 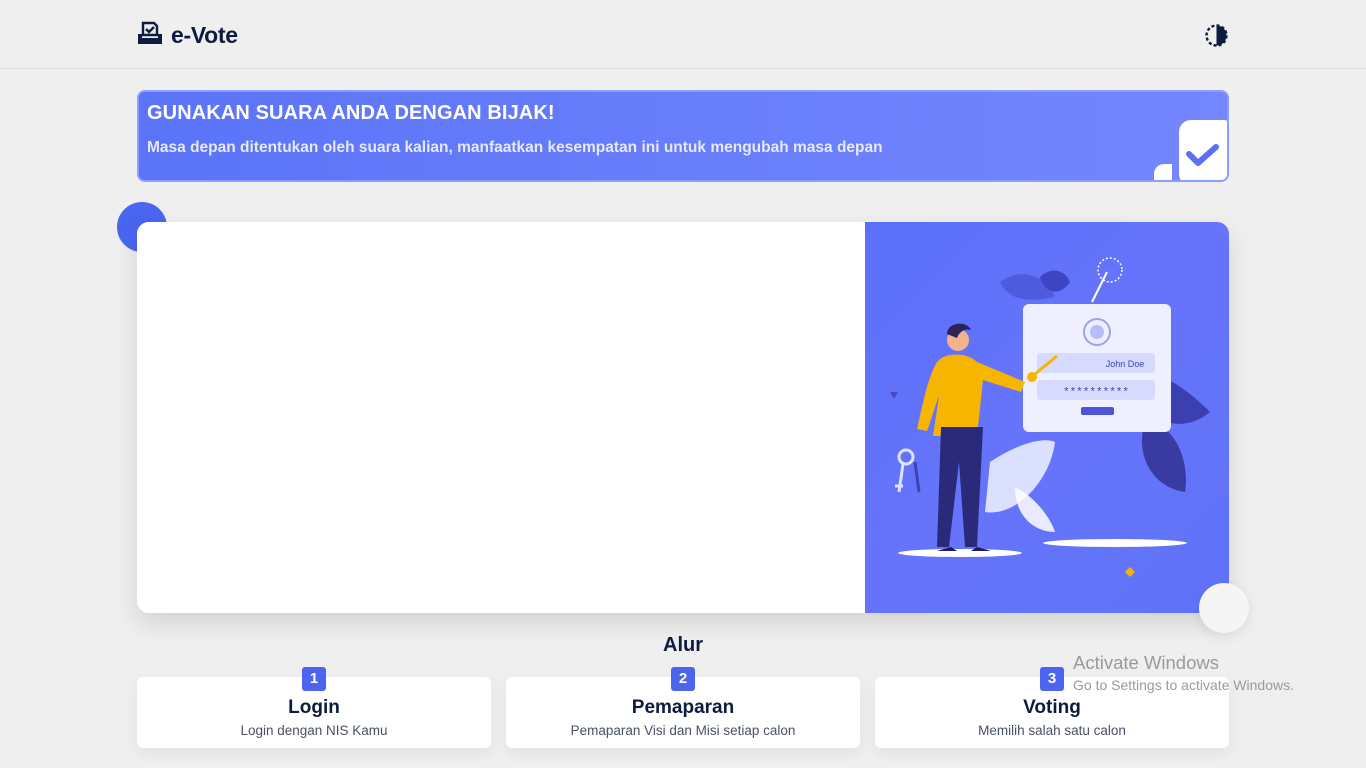 I want to click on step-title: Pemaparan, so click(x=683, y=707).